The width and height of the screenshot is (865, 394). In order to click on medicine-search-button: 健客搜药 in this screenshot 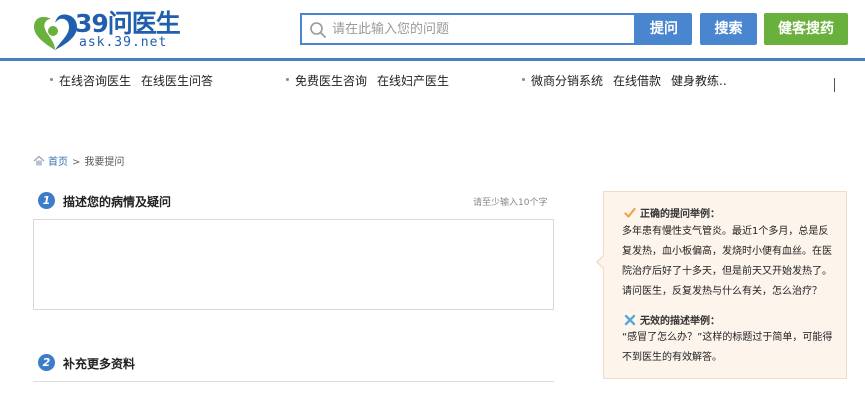, I will do `click(806, 29)`.